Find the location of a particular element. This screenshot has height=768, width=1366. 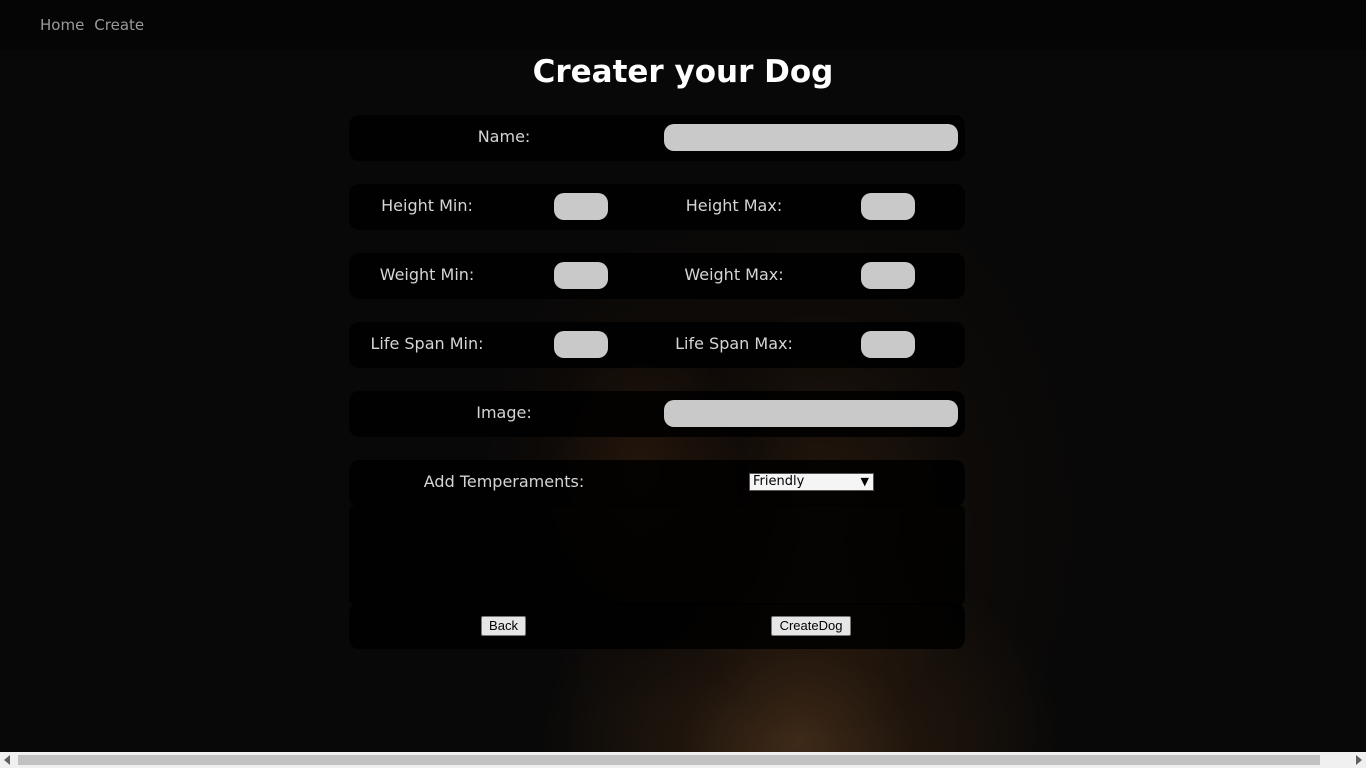

scroll-left-arrow-icon is located at coordinates (7, 760).